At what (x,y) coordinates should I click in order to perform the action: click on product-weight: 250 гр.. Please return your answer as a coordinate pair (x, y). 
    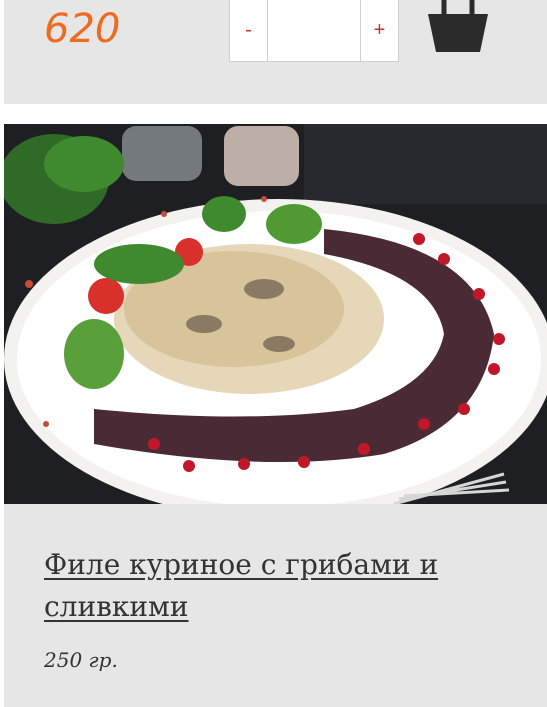
    Looking at the image, I should click on (81, 660).